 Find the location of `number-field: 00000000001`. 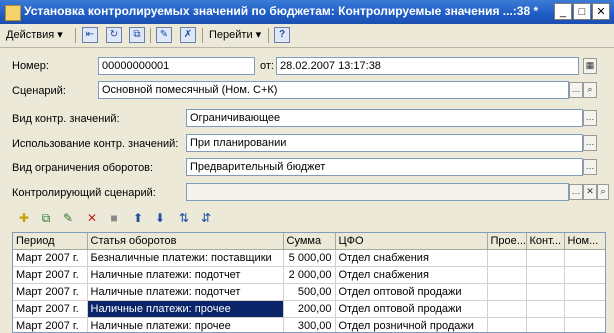

number-field: 00000000001 is located at coordinates (176, 66).